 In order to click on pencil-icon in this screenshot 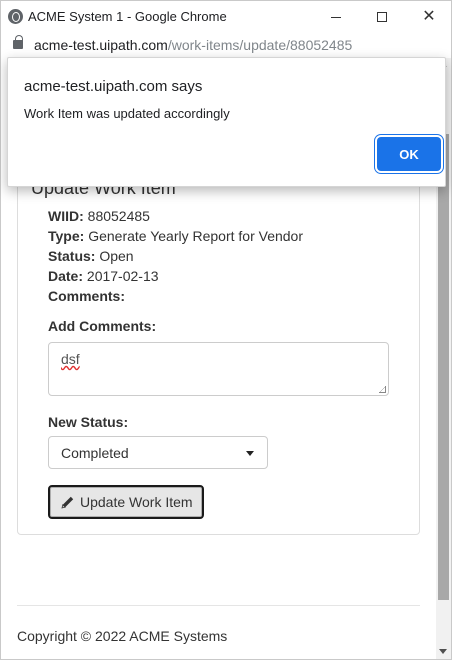, I will do `click(68, 502)`.